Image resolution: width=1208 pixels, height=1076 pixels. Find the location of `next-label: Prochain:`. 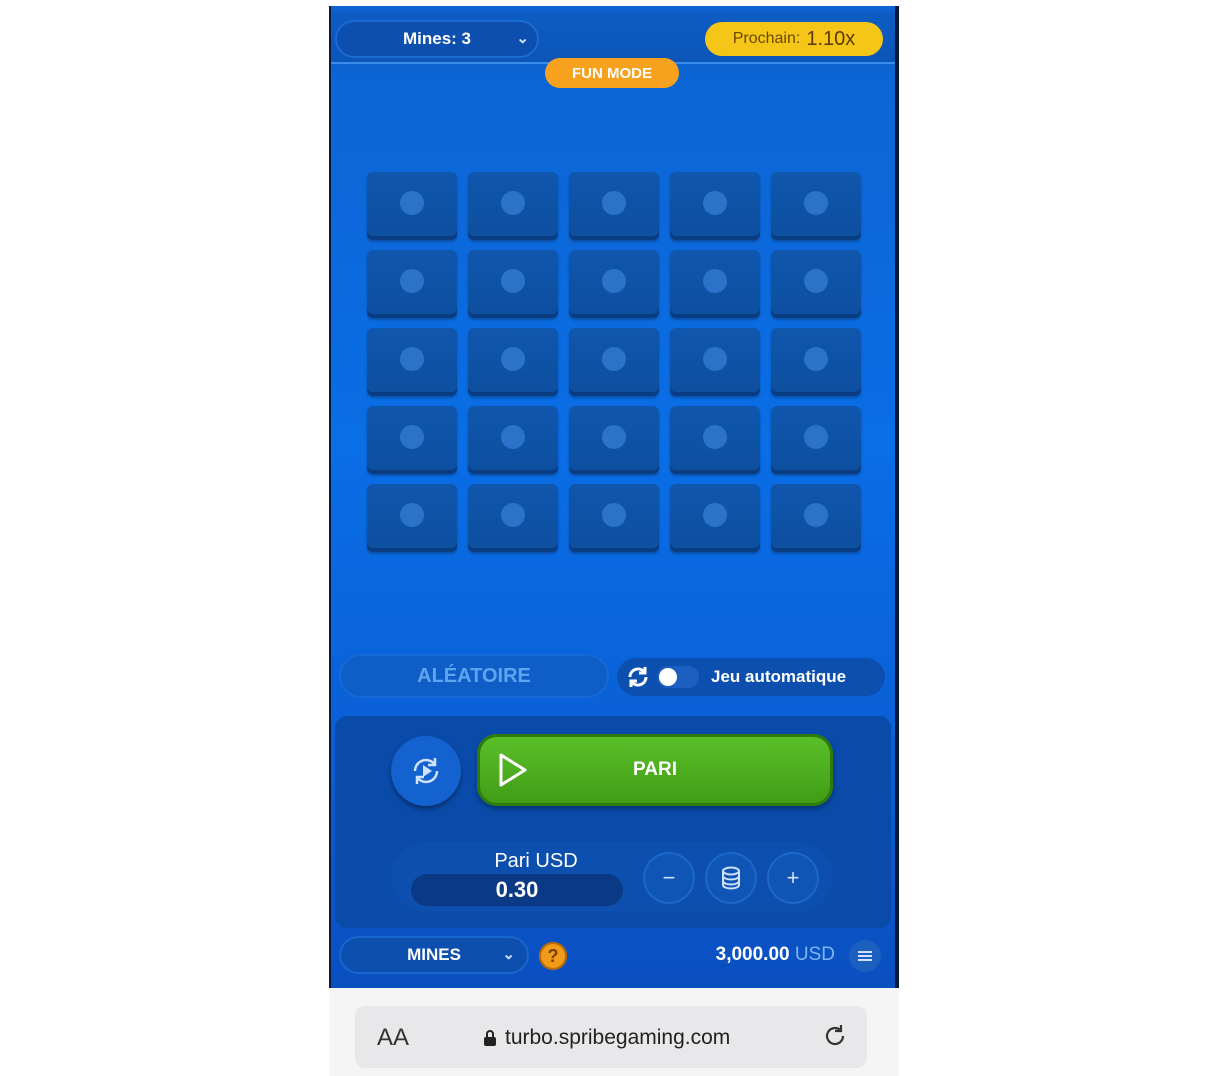

next-label: Prochain: is located at coordinates (766, 38).